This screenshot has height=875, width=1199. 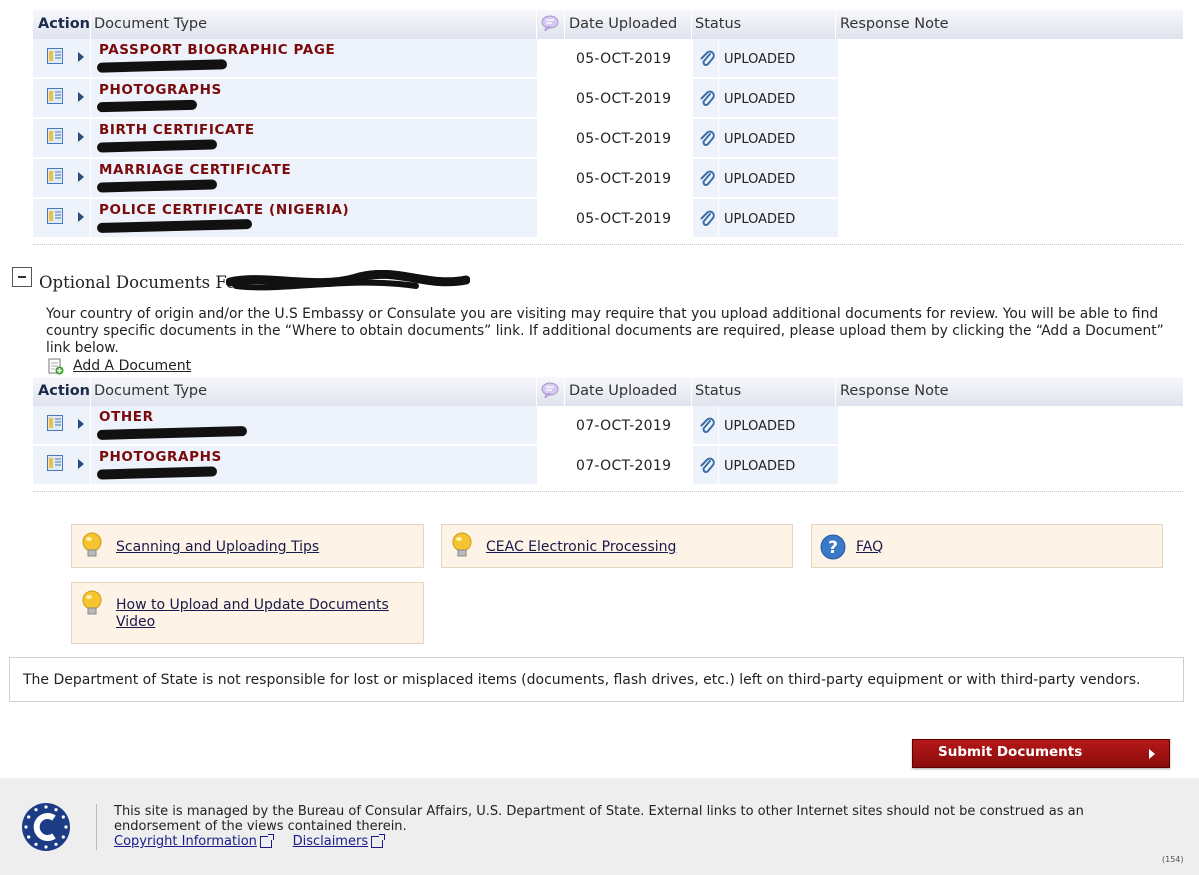 What do you see at coordinates (132, 366) in the screenshot?
I see `add-document-link: Add A Document` at bounding box center [132, 366].